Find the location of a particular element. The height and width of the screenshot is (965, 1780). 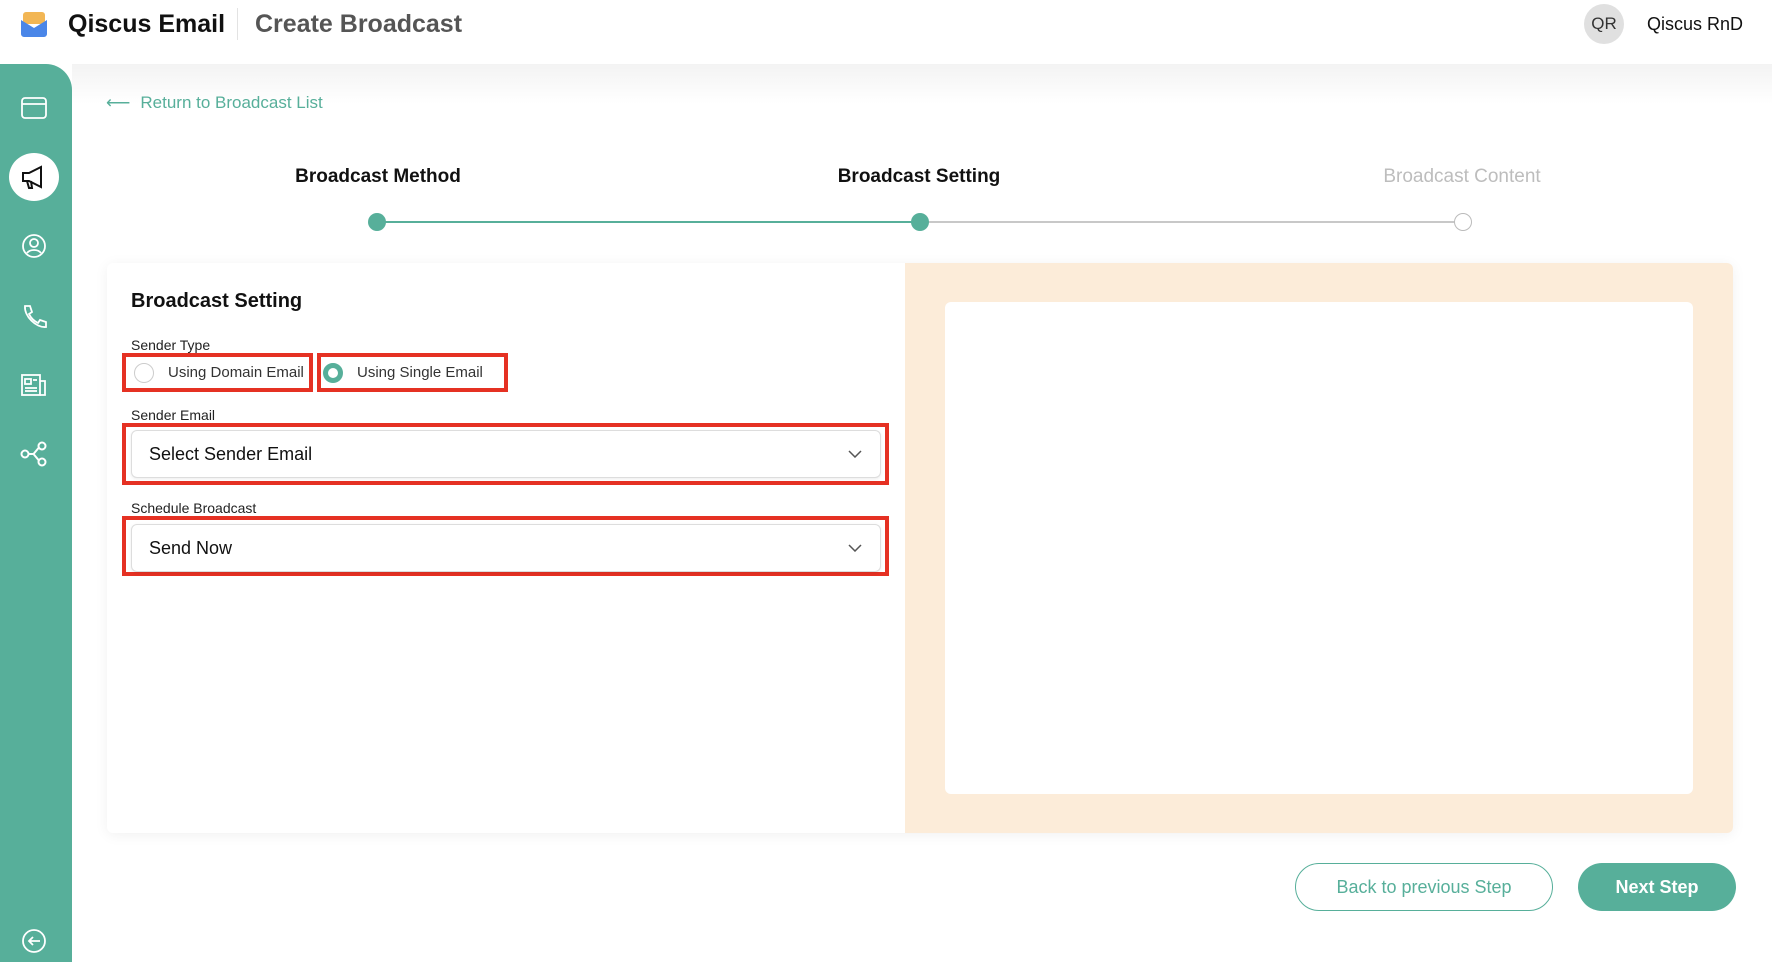

schedule-select: Send Now is located at coordinates (506, 548).